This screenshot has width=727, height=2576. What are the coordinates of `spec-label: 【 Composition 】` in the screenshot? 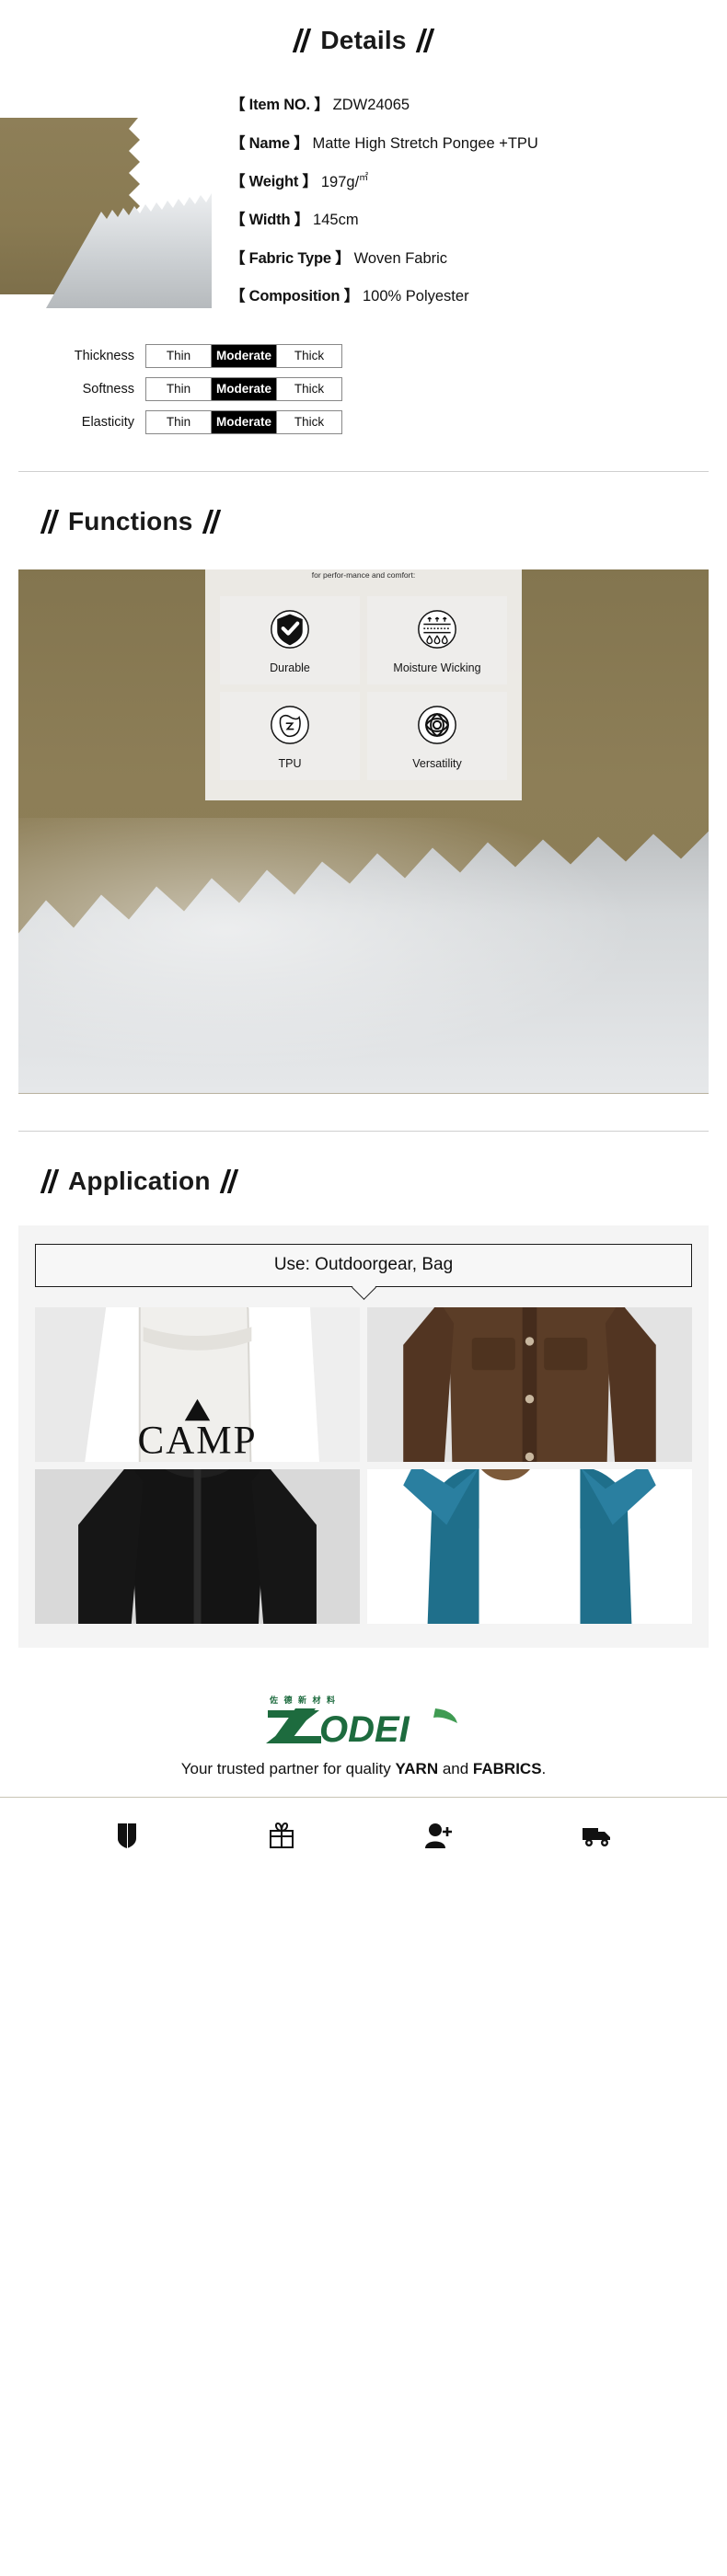 It's located at (294, 296).